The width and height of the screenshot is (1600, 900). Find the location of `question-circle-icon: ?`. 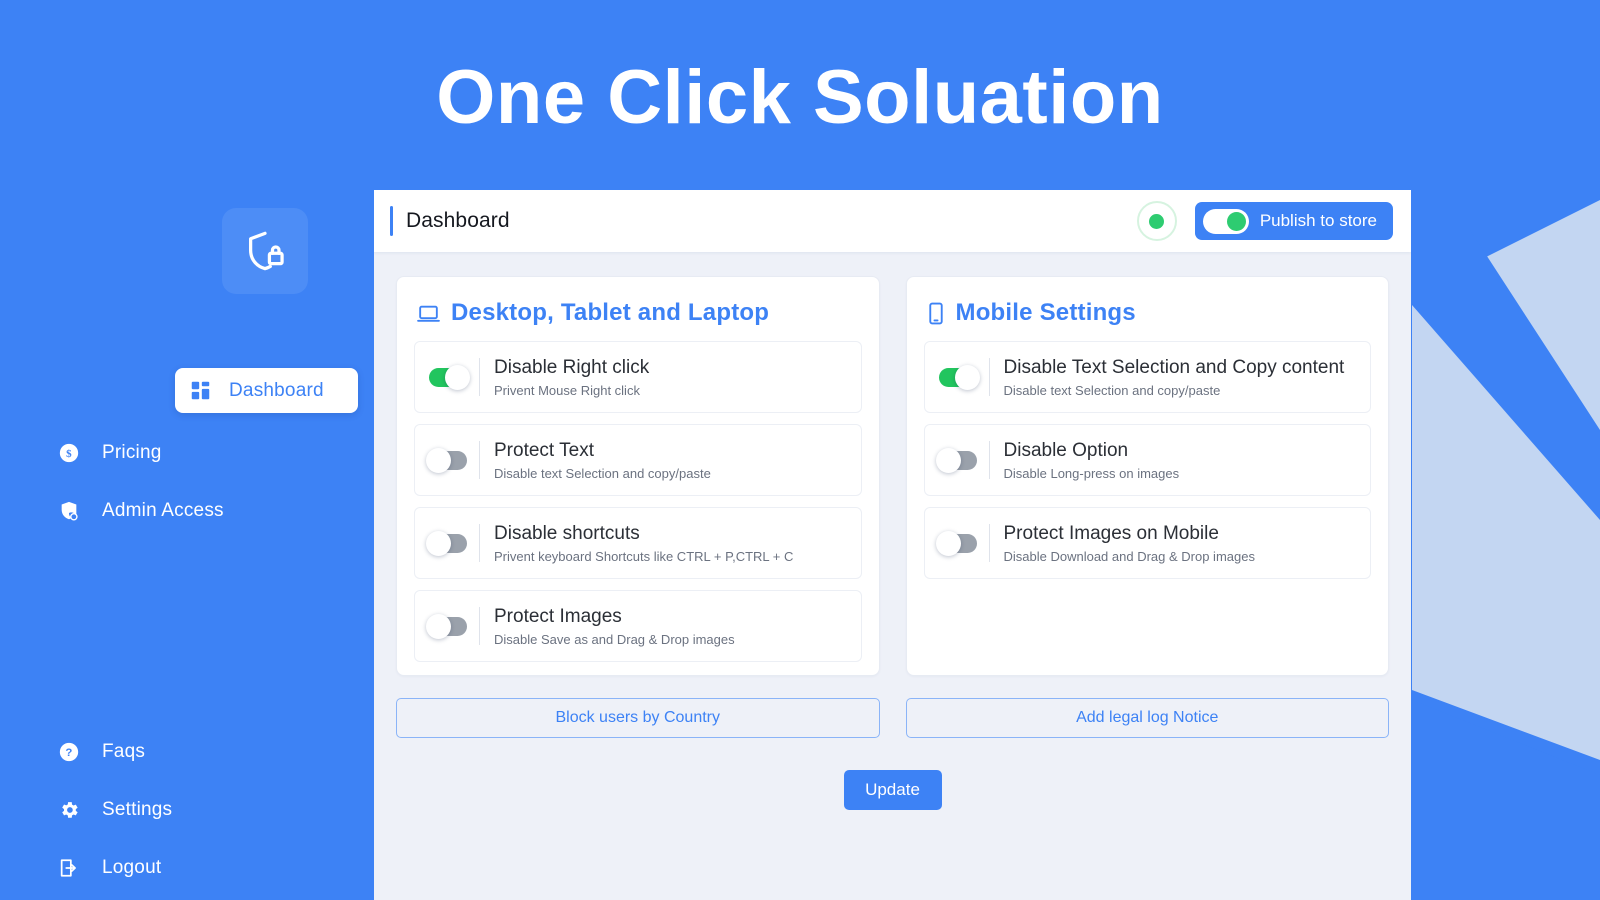

question-circle-icon: ? is located at coordinates (69, 752).